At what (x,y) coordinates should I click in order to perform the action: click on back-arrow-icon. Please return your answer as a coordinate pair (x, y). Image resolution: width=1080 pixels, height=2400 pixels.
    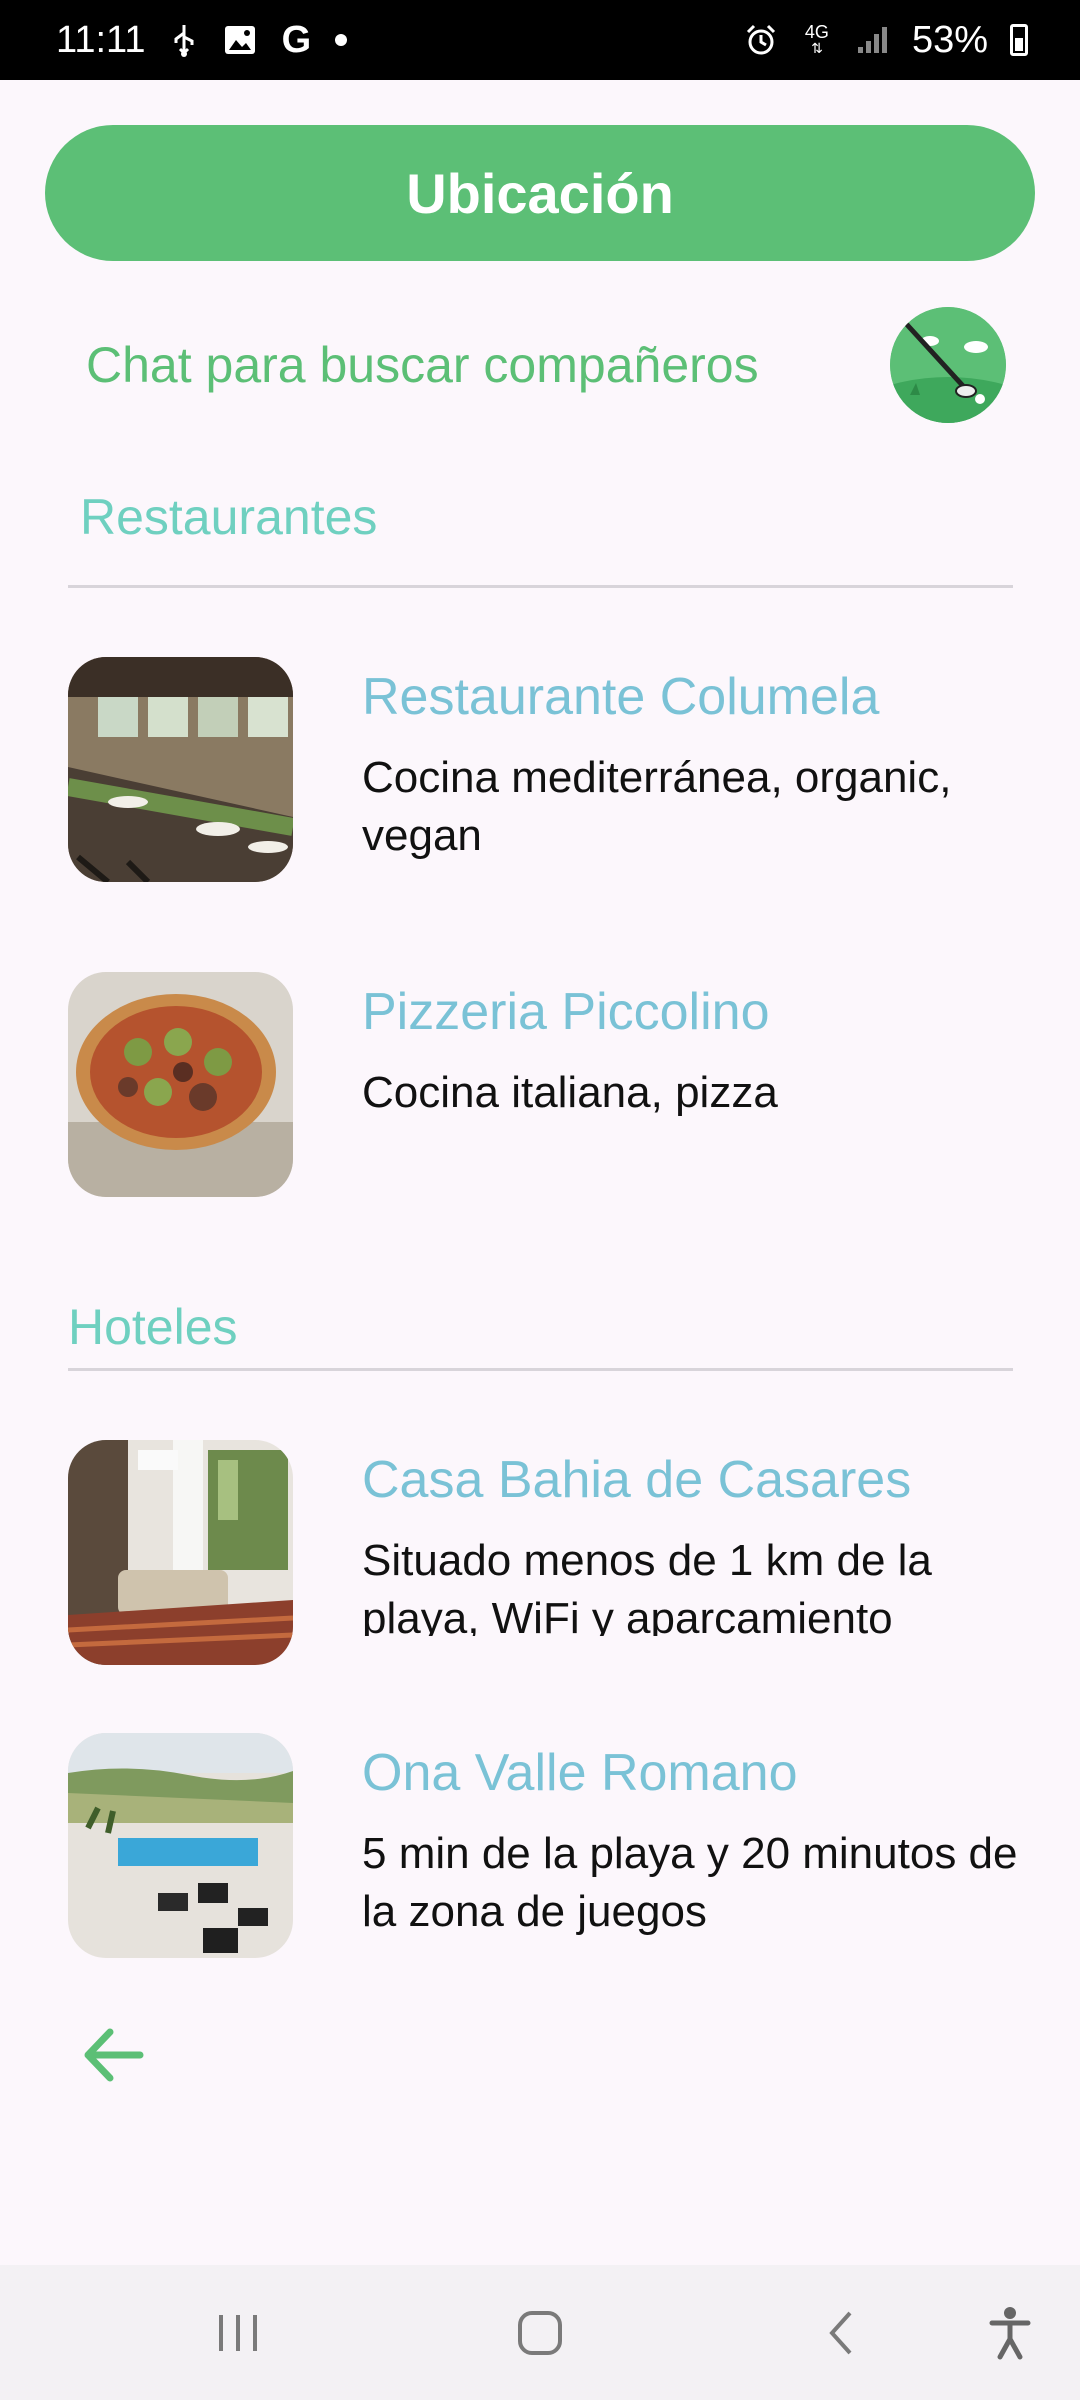
    Looking at the image, I should click on (113, 2055).